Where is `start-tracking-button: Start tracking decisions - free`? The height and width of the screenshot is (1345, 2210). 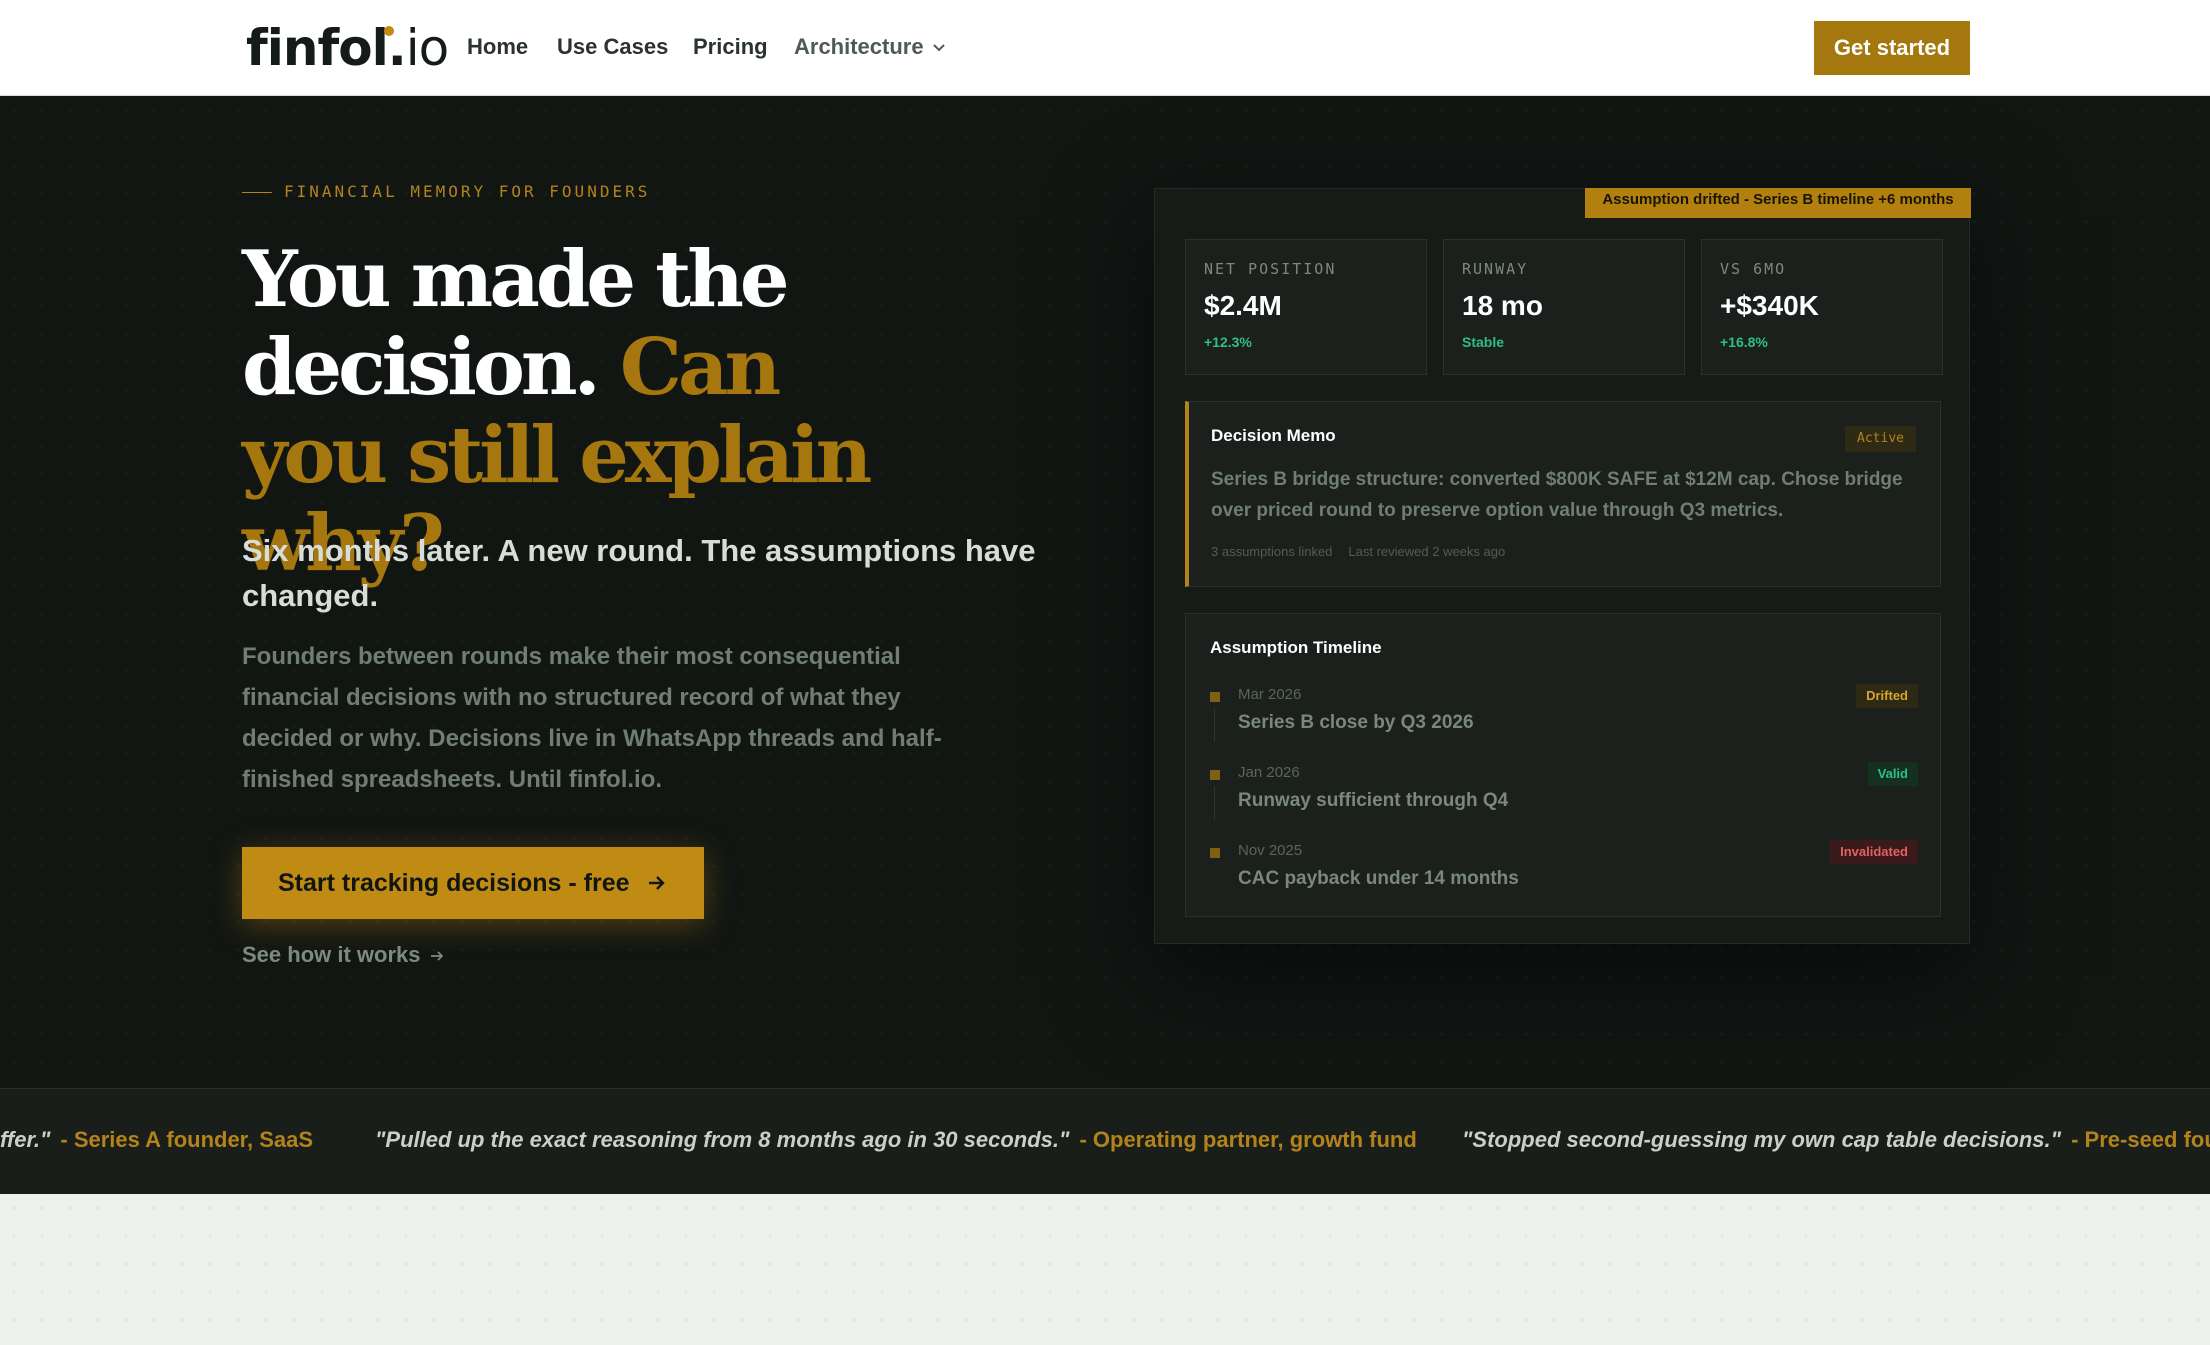
start-tracking-button: Start tracking decisions - free is located at coordinates (473, 883).